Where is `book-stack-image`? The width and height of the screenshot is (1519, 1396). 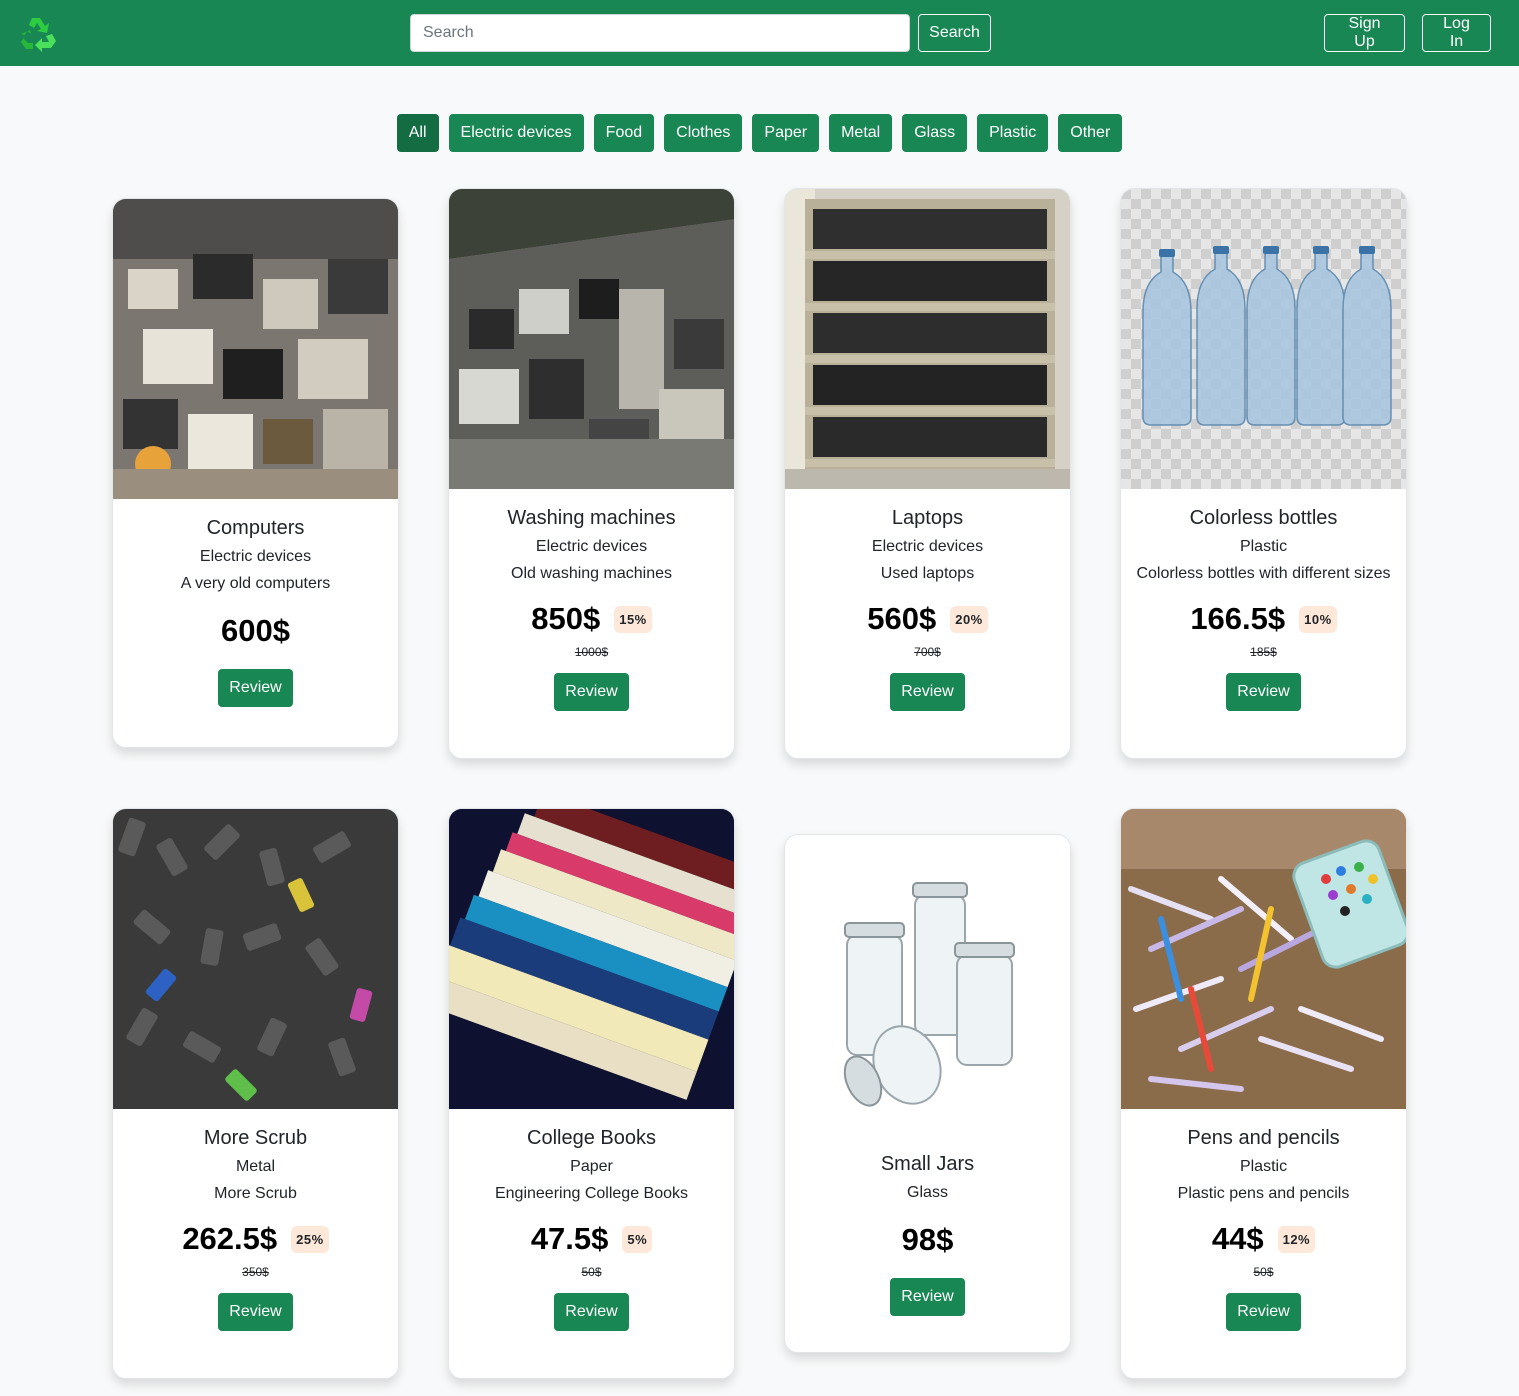
book-stack-image is located at coordinates (591, 959).